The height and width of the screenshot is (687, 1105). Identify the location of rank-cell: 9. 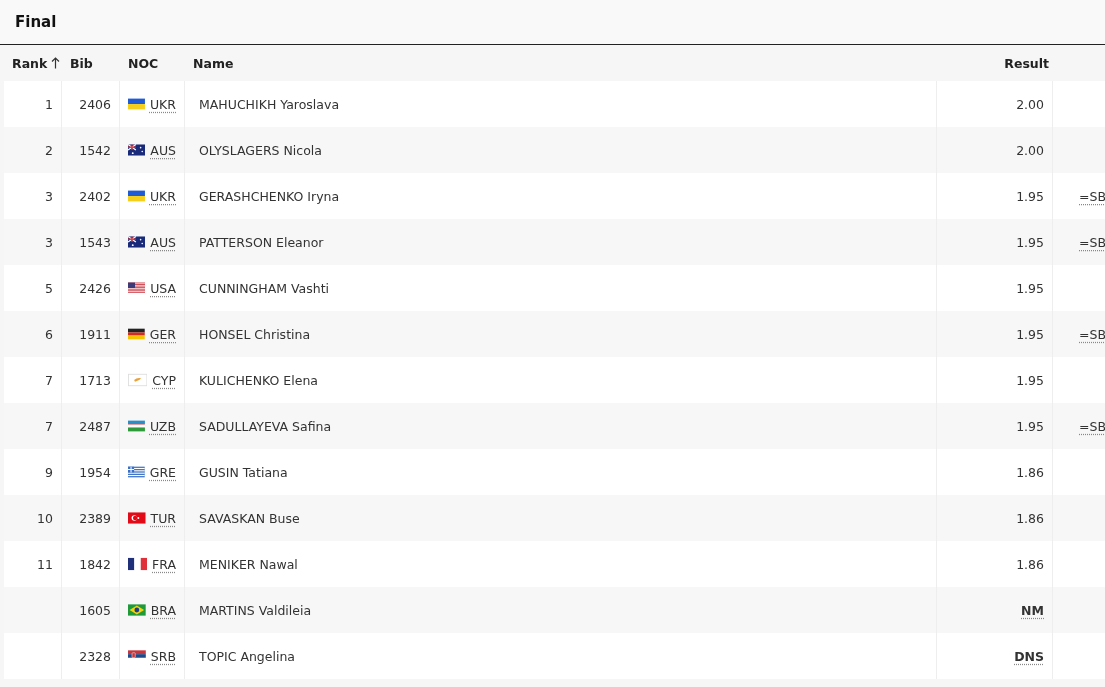
(49, 472).